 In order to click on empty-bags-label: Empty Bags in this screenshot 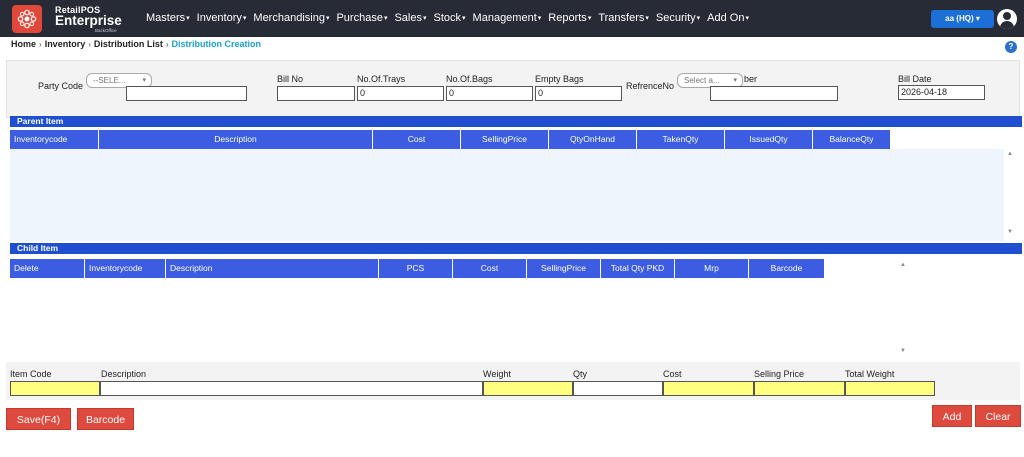, I will do `click(559, 79)`.